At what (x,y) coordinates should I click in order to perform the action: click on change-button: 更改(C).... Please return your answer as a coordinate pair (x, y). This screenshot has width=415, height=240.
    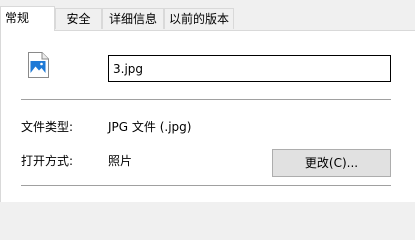
    Looking at the image, I should click on (331, 163).